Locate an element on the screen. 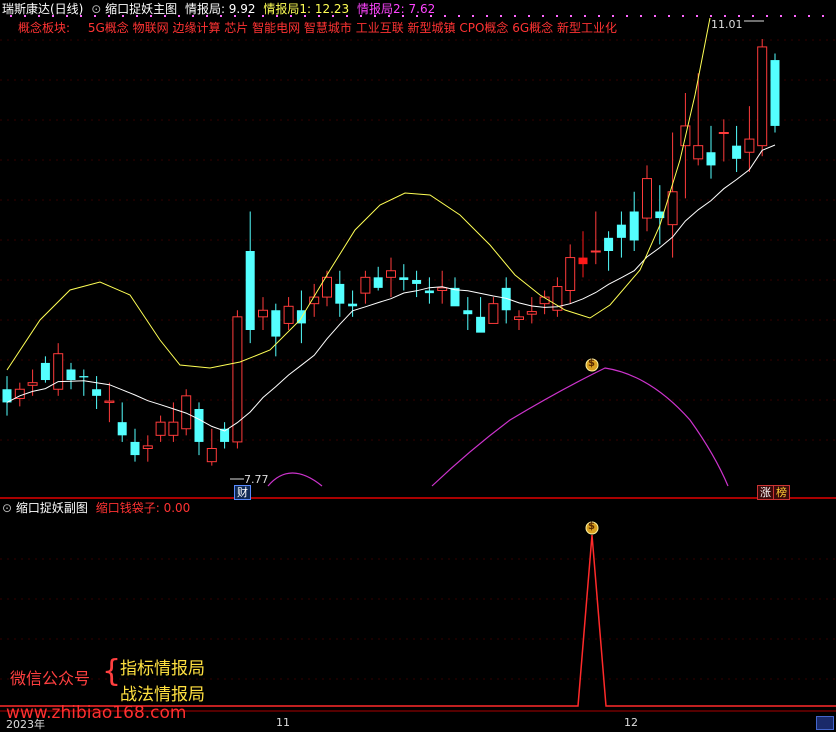 This screenshot has height=732, width=836. collapse-icon: ⊙ is located at coordinates (96, 9).